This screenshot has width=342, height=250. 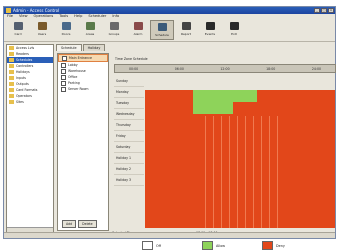 I want to click on menu-view: View, so click(x=23, y=16).